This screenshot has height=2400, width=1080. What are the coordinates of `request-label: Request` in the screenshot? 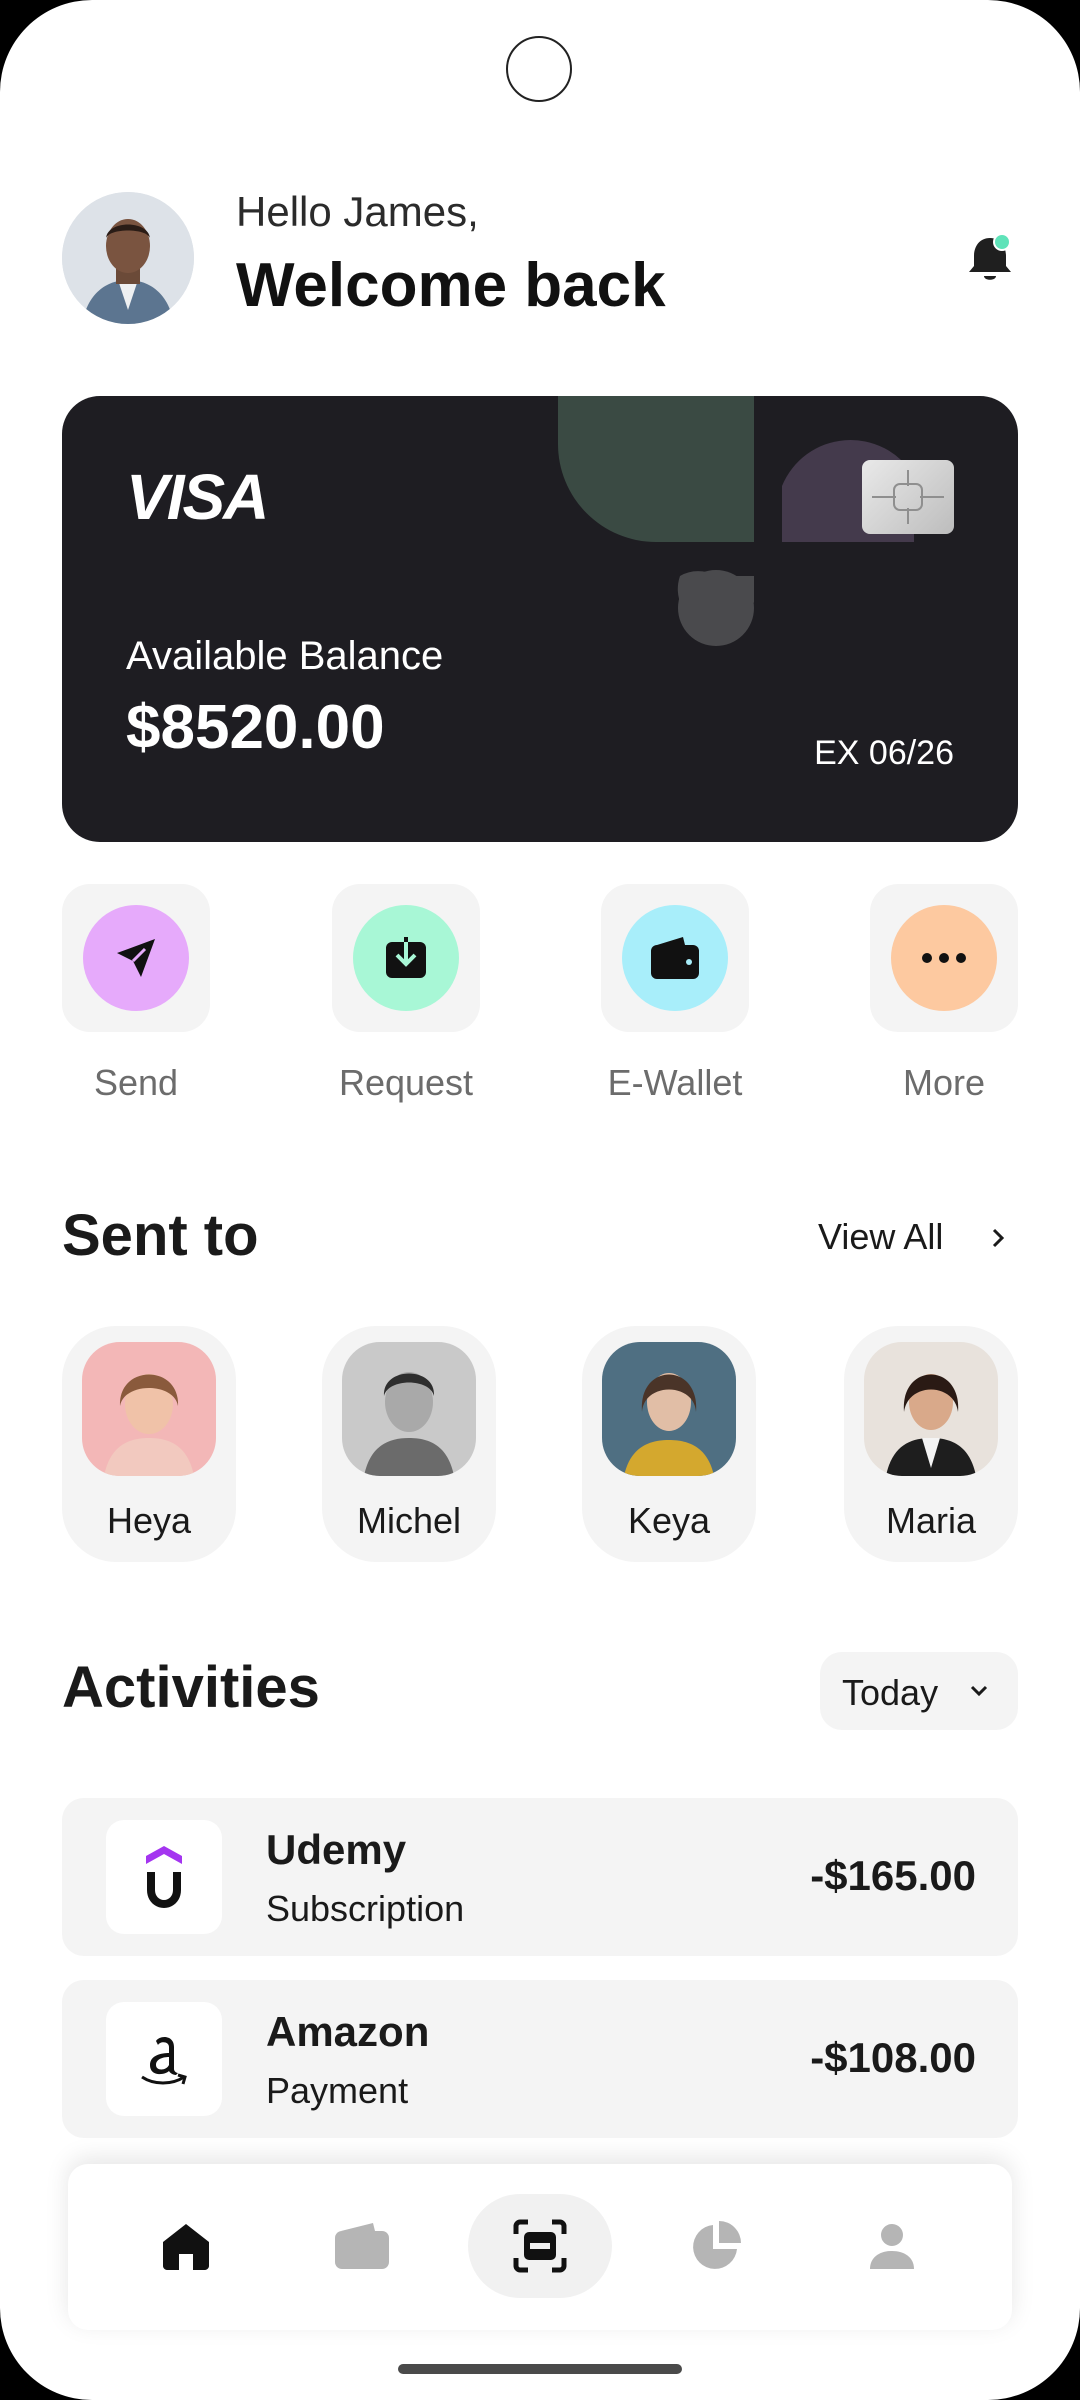 It's located at (406, 1082).